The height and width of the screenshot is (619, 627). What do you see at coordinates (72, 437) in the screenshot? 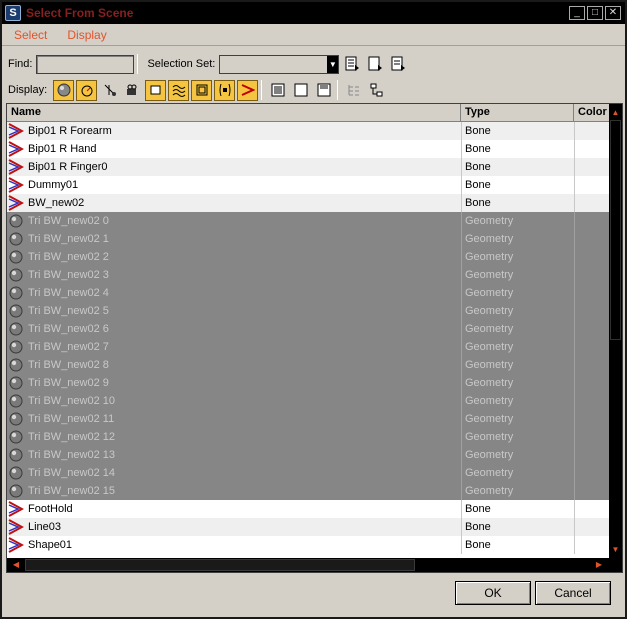
I see `list-item-name: Tri BW_new02 12` at bounding box center [72, 437].